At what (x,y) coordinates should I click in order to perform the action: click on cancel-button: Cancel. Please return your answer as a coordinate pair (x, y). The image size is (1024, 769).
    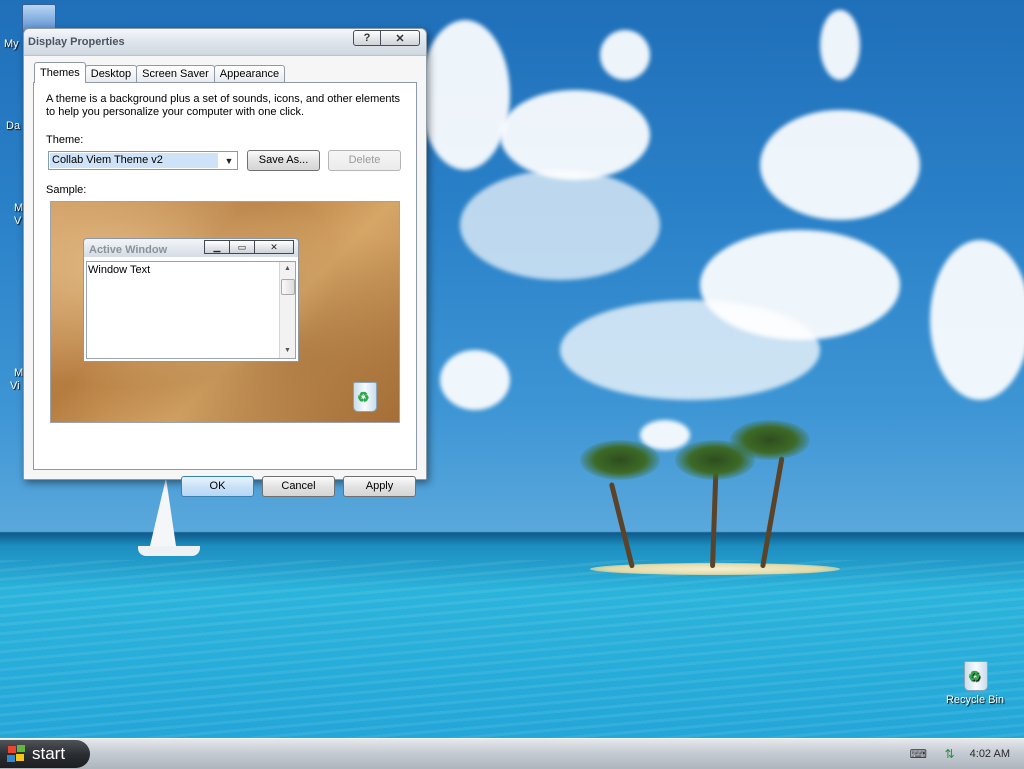
    Looking at the image, I should click on (298, 486).